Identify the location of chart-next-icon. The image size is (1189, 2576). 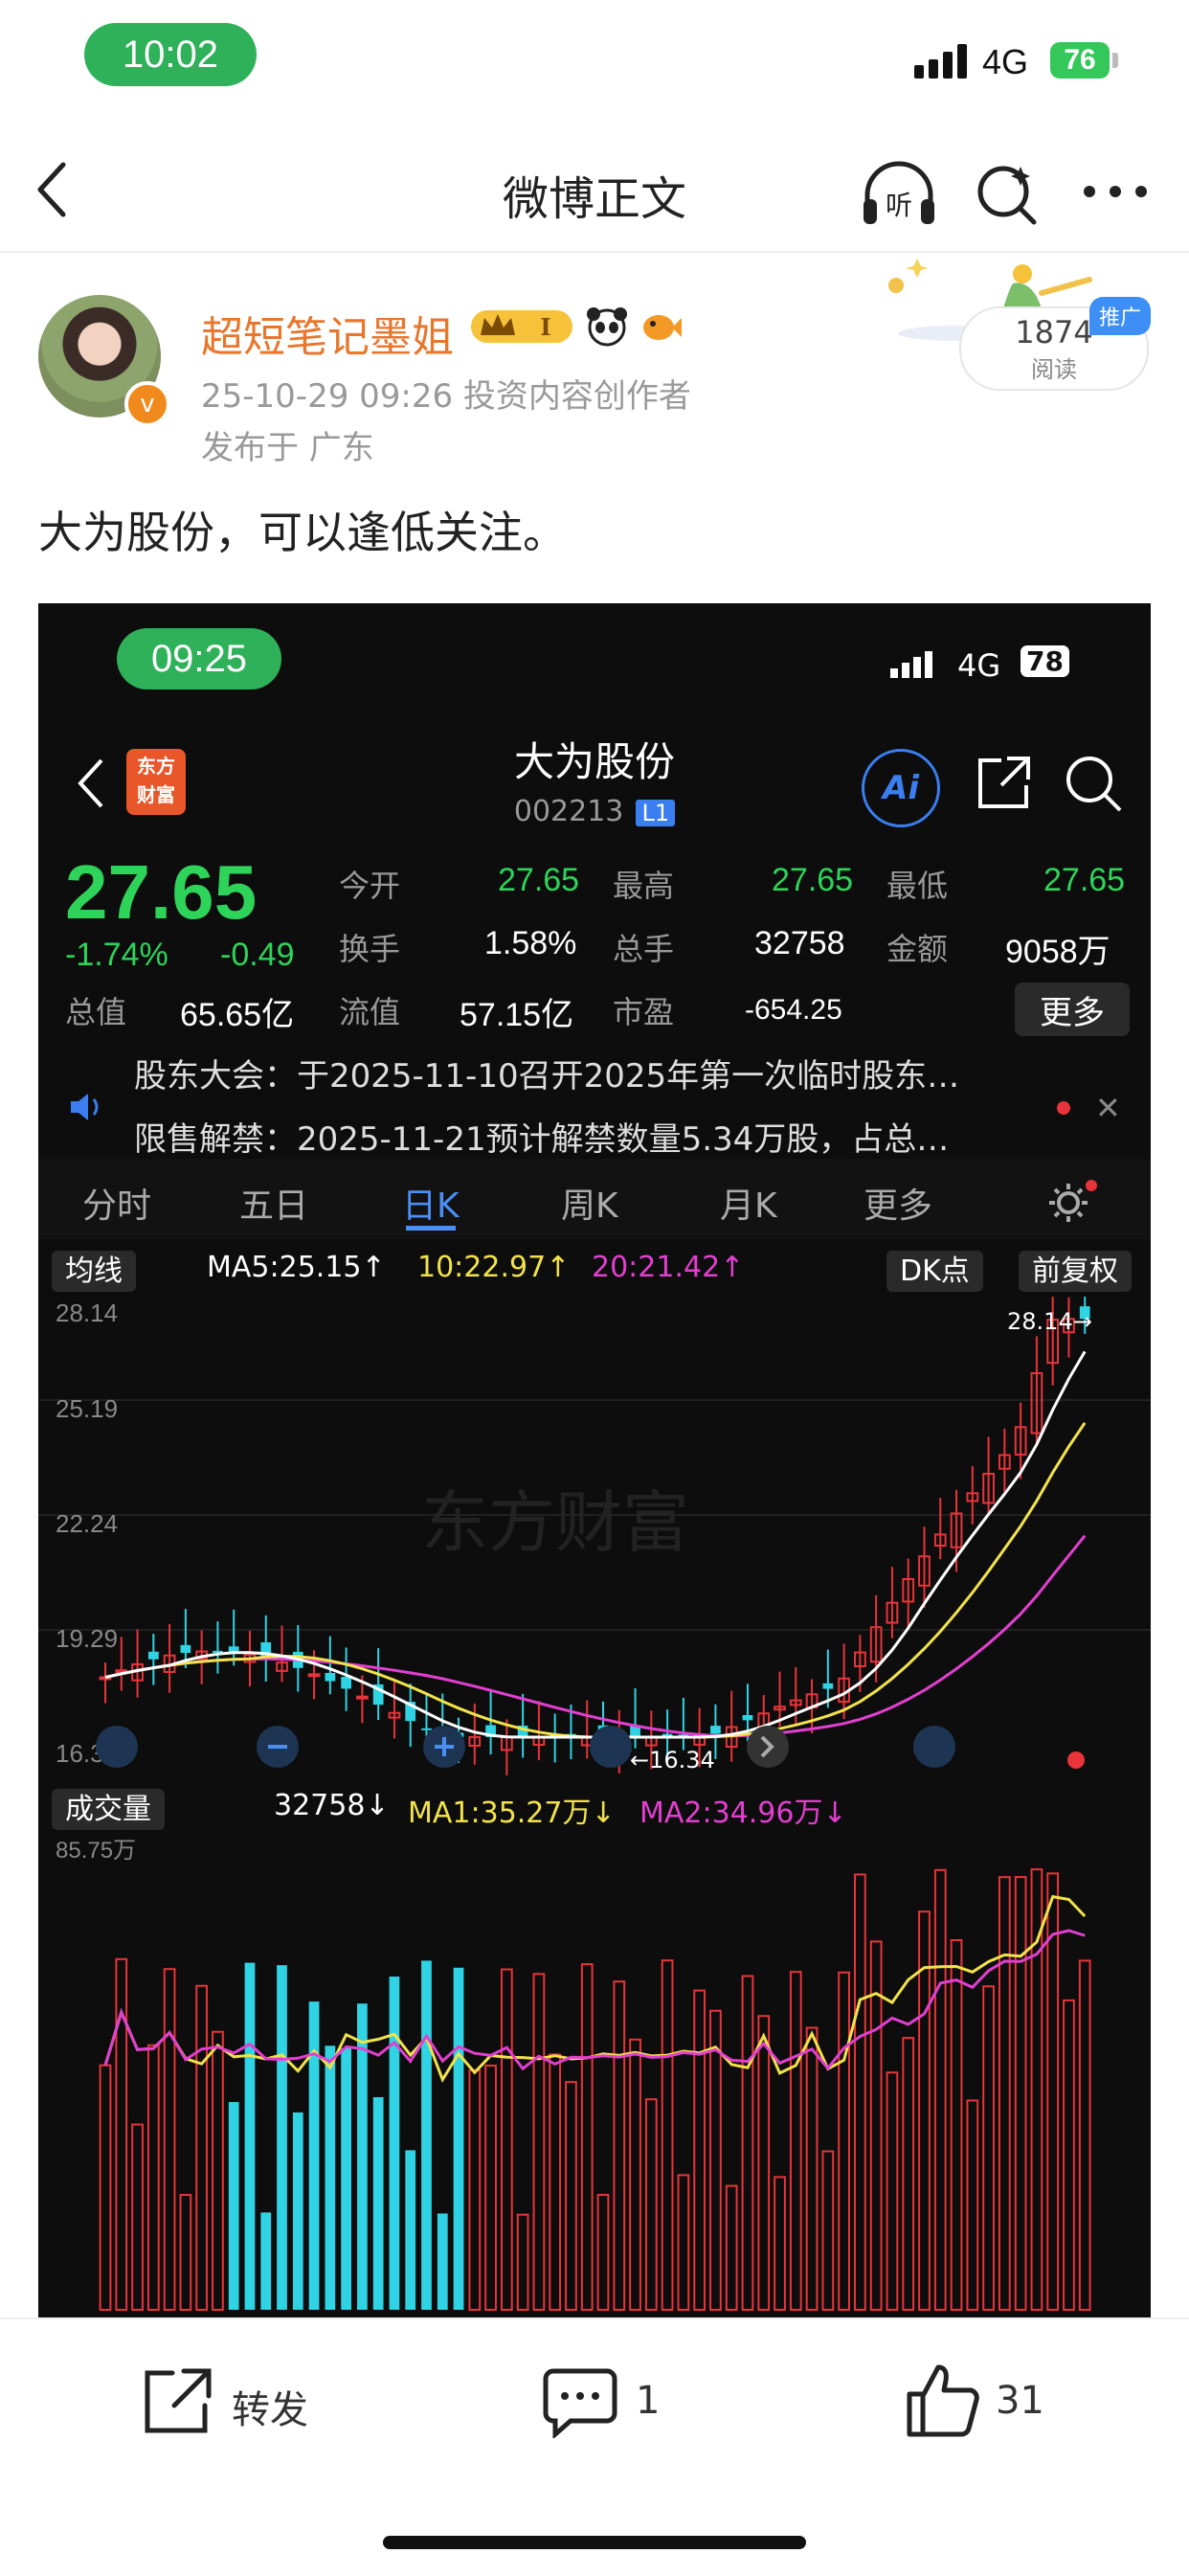
(768, 1747).